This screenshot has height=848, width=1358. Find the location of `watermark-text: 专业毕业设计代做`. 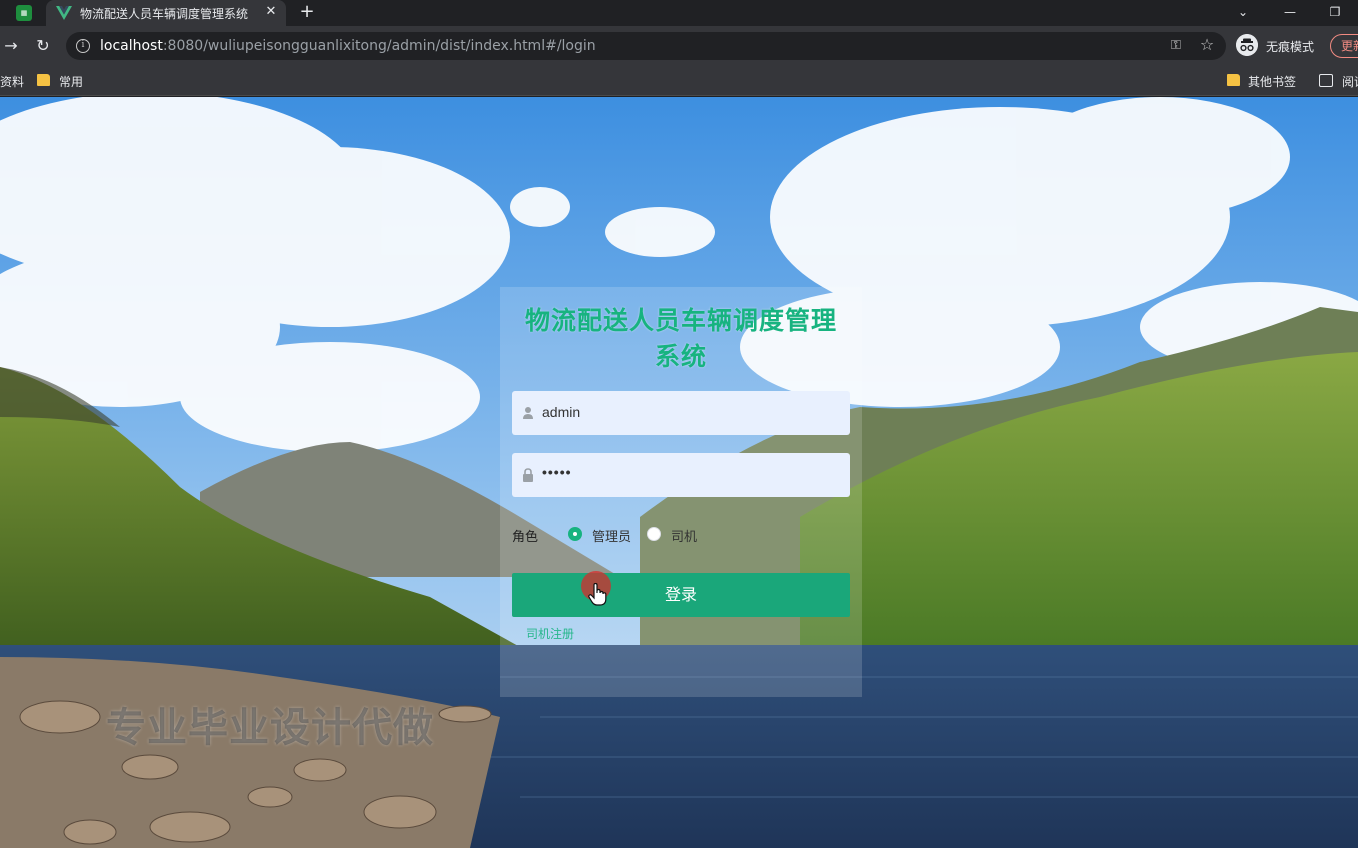

watermark-text: 专业毕业设计代做 is located at coordinates (270, 728).